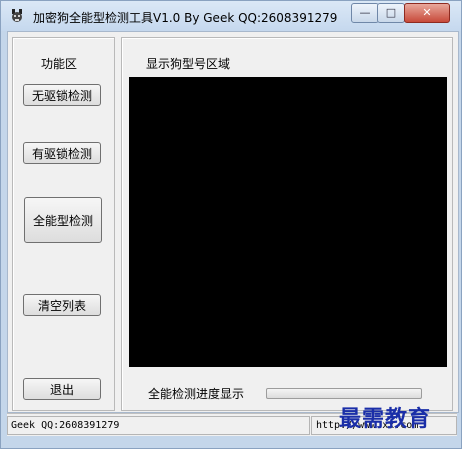 This screenshot has width=462, height=449. I want to click on dog-app-icon, so click(17, 15).